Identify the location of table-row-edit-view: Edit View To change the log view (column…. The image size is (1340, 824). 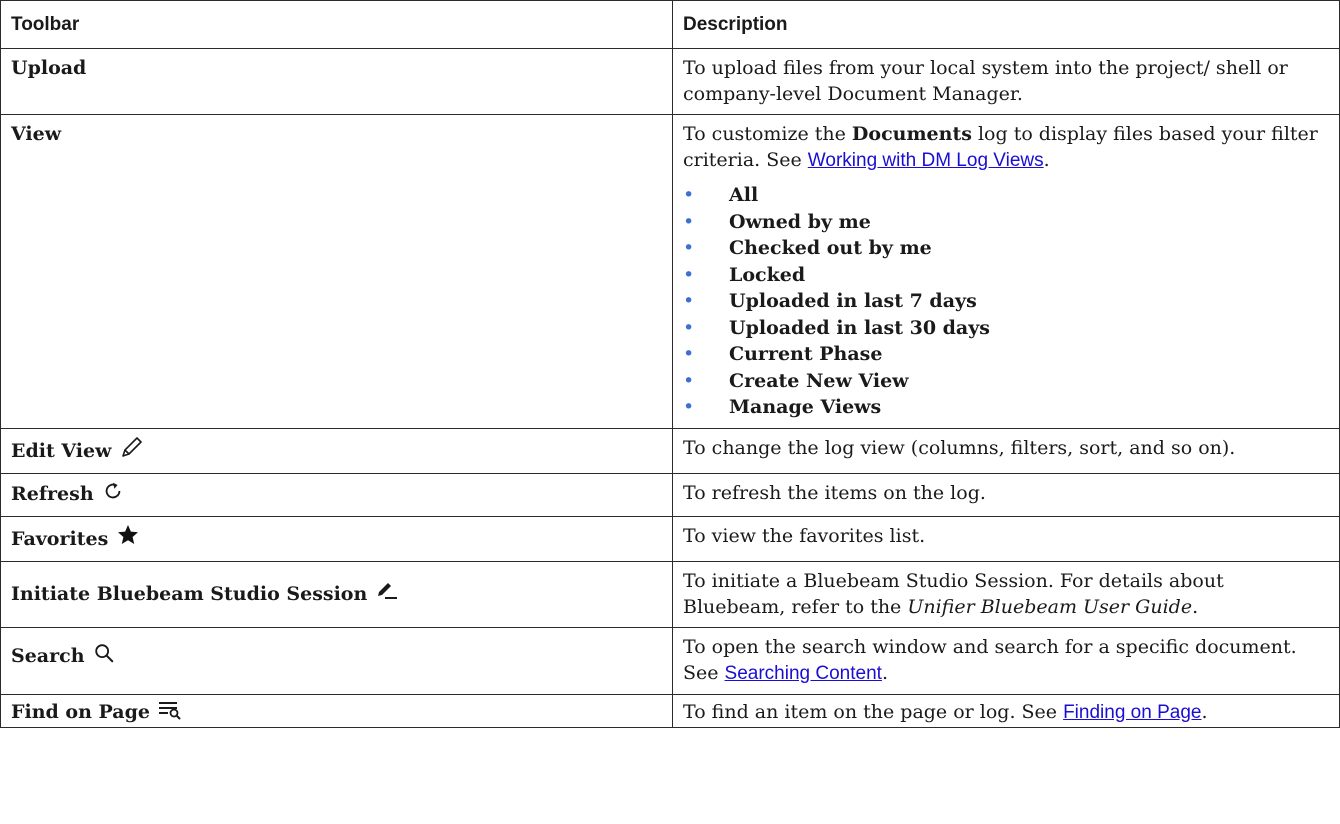
(670, 450).